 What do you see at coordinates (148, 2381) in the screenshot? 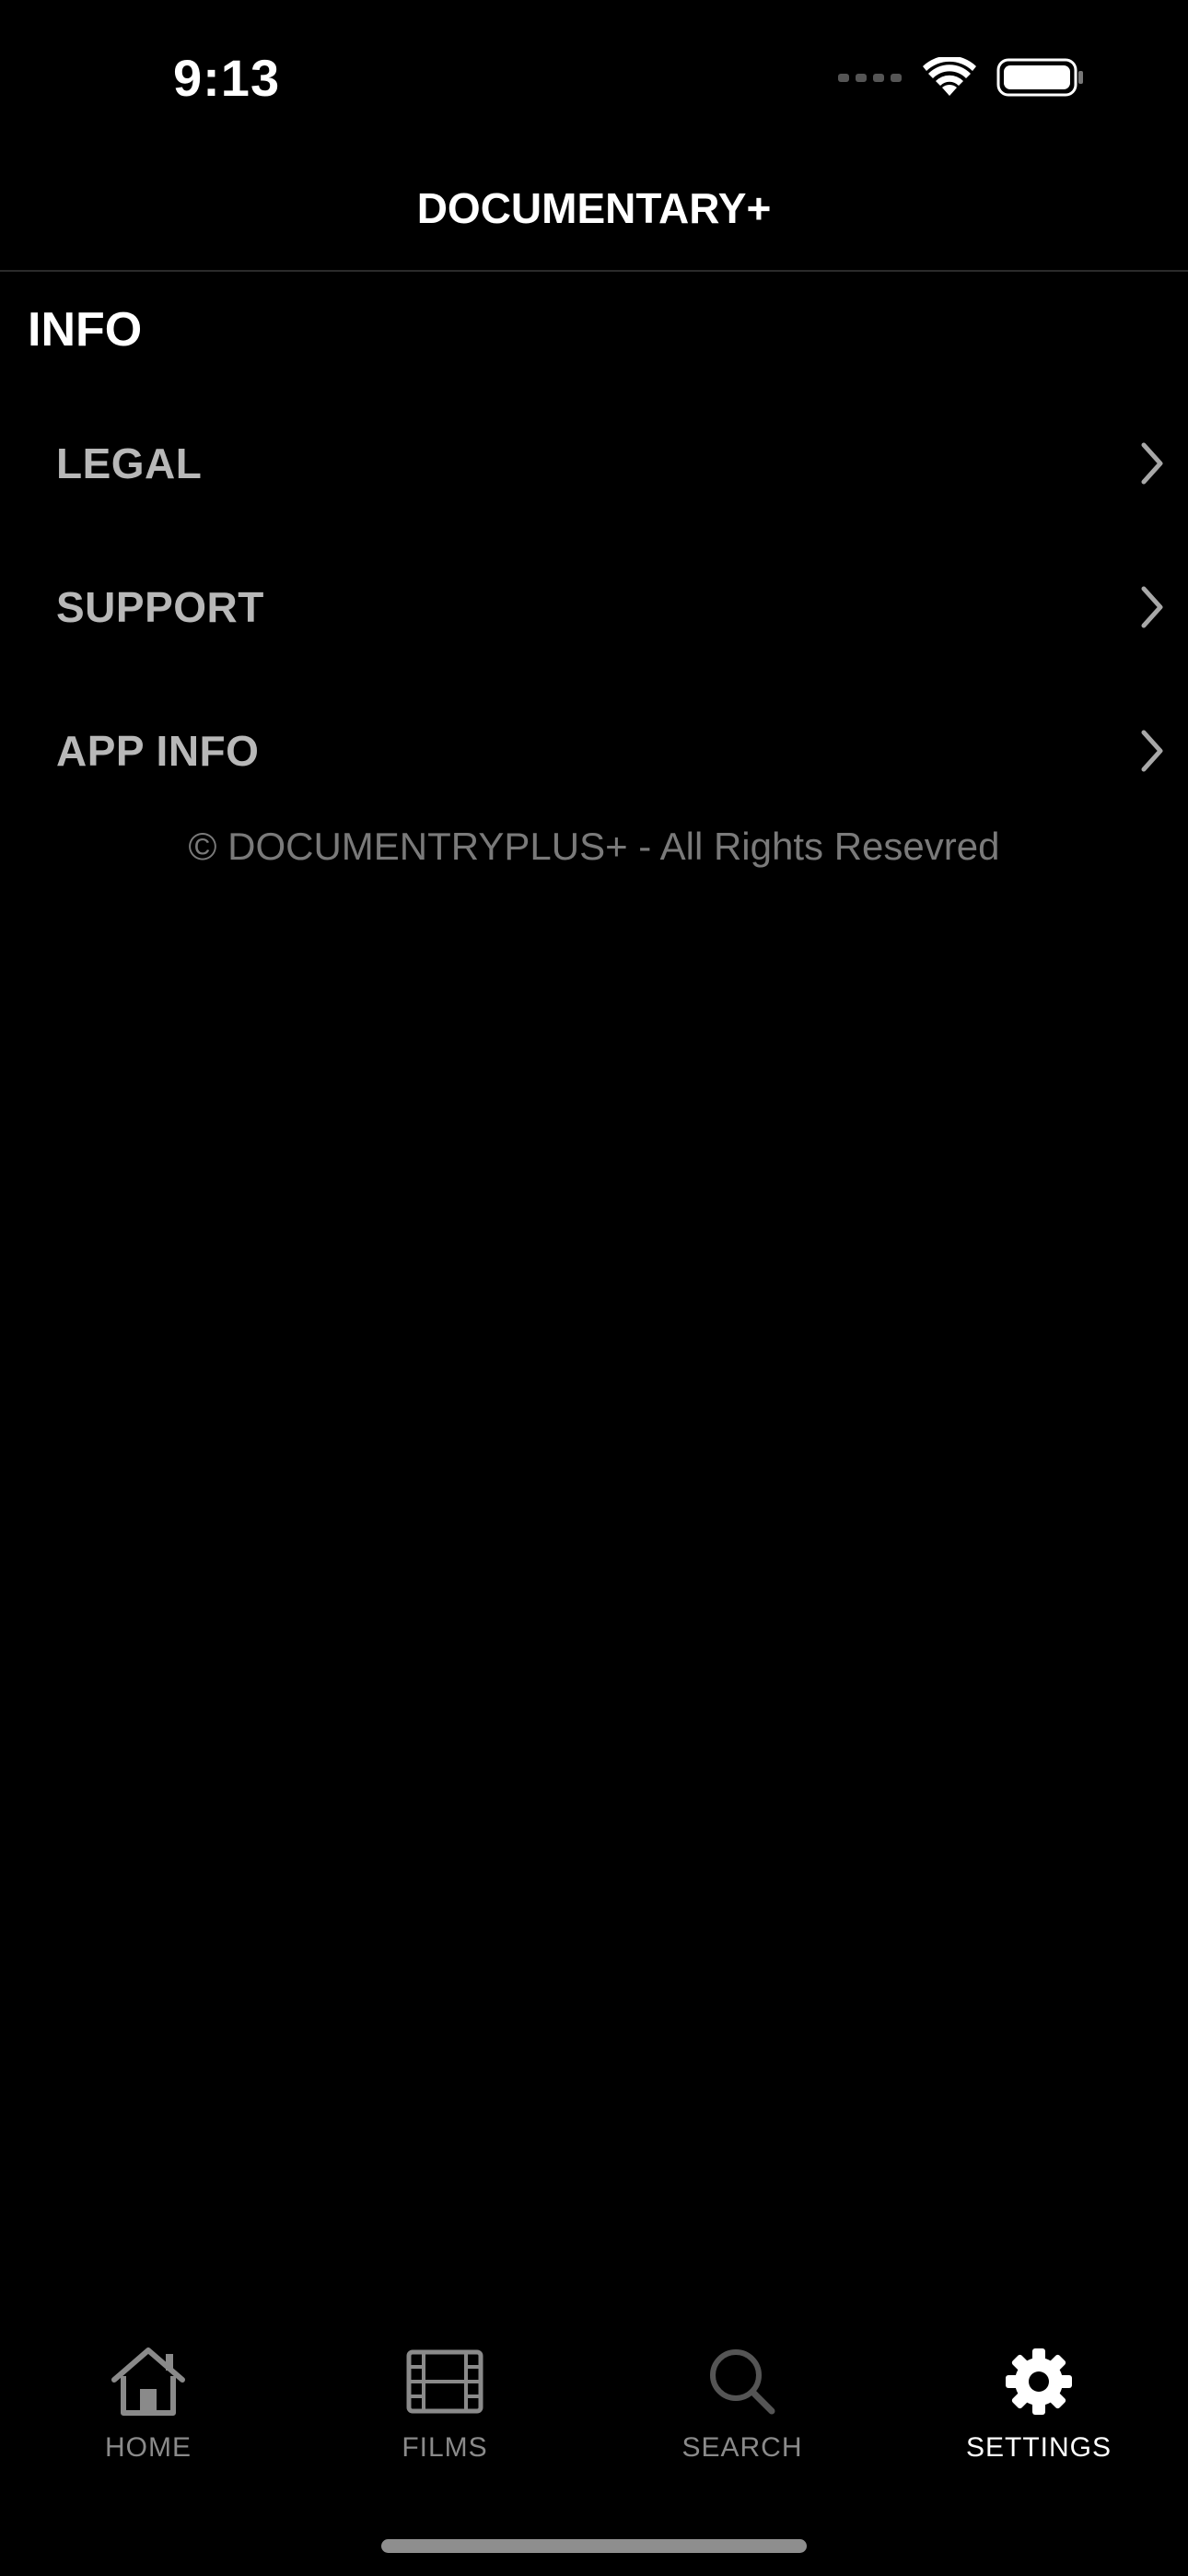
I see `home-icon` at bounding box center [148, 2381].